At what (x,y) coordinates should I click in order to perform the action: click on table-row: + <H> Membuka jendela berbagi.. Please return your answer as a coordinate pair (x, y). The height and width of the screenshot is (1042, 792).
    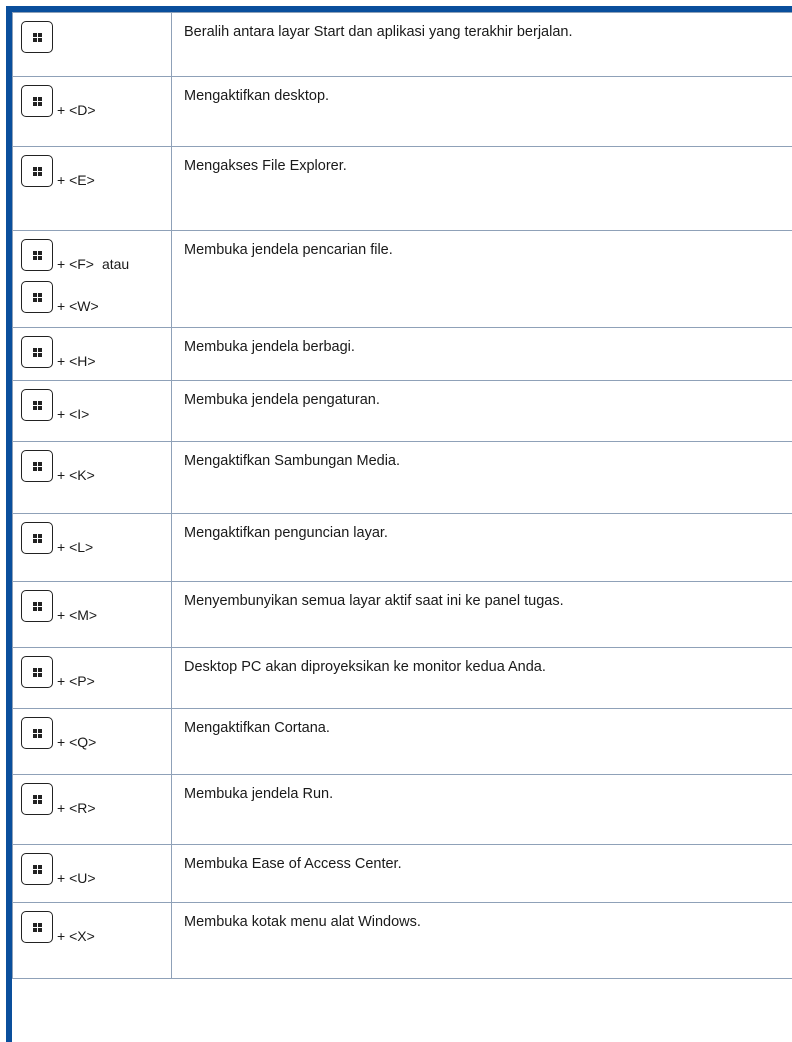
    Looking at the image, I should click on (402, 354).